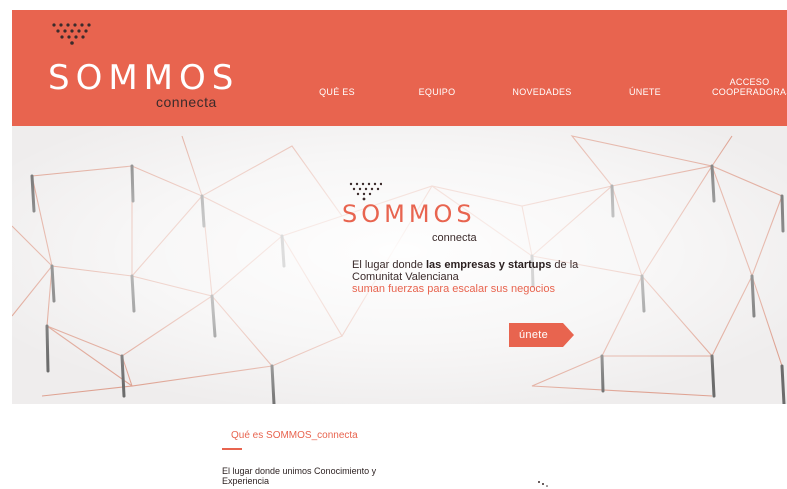 The height and width of the screenshot is (489, 787). Describe the element at coordinates (365, 191) in the screenshot. I see `hero-logo-dots-icon` at that location.